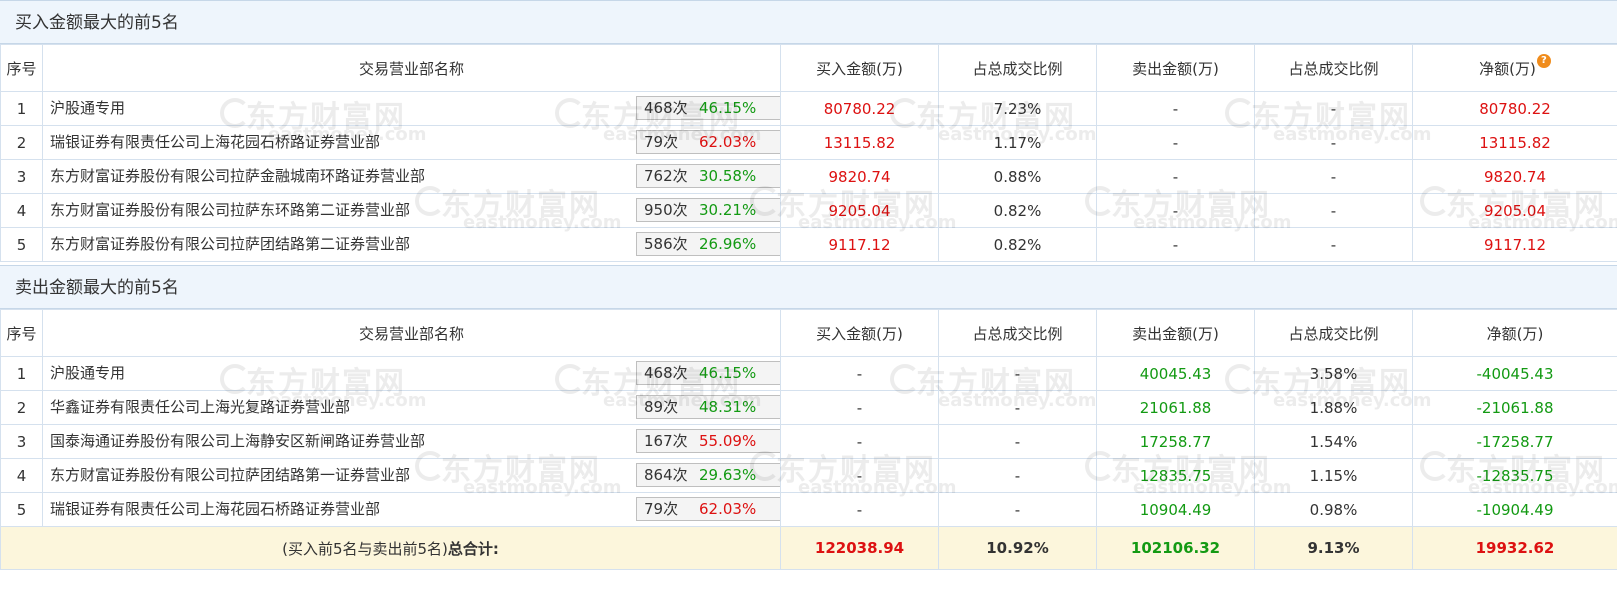 The image size is (1617, 591). I want to click on broker-cell: 东方财富证券股份有限公司拉萨团结路第一证券营业部 864次 29.63%, so click(411, 475).